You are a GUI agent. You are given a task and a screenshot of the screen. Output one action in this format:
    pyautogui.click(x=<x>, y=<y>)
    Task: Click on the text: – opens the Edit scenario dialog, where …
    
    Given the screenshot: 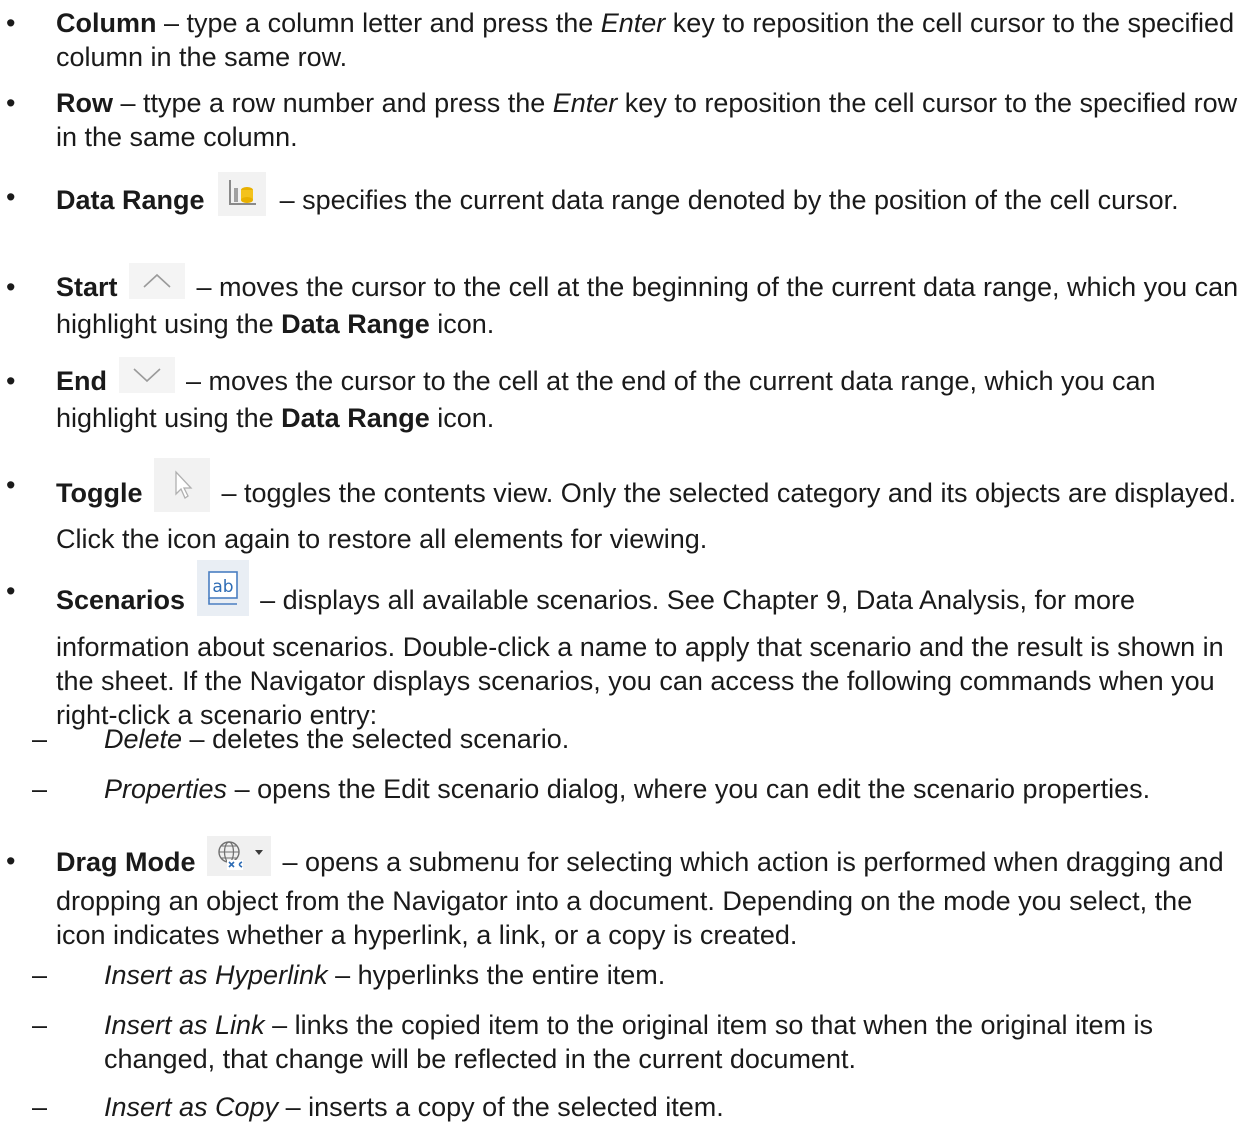 What is the action you would take?
    pyautogui.click(x=689, y=789)
    